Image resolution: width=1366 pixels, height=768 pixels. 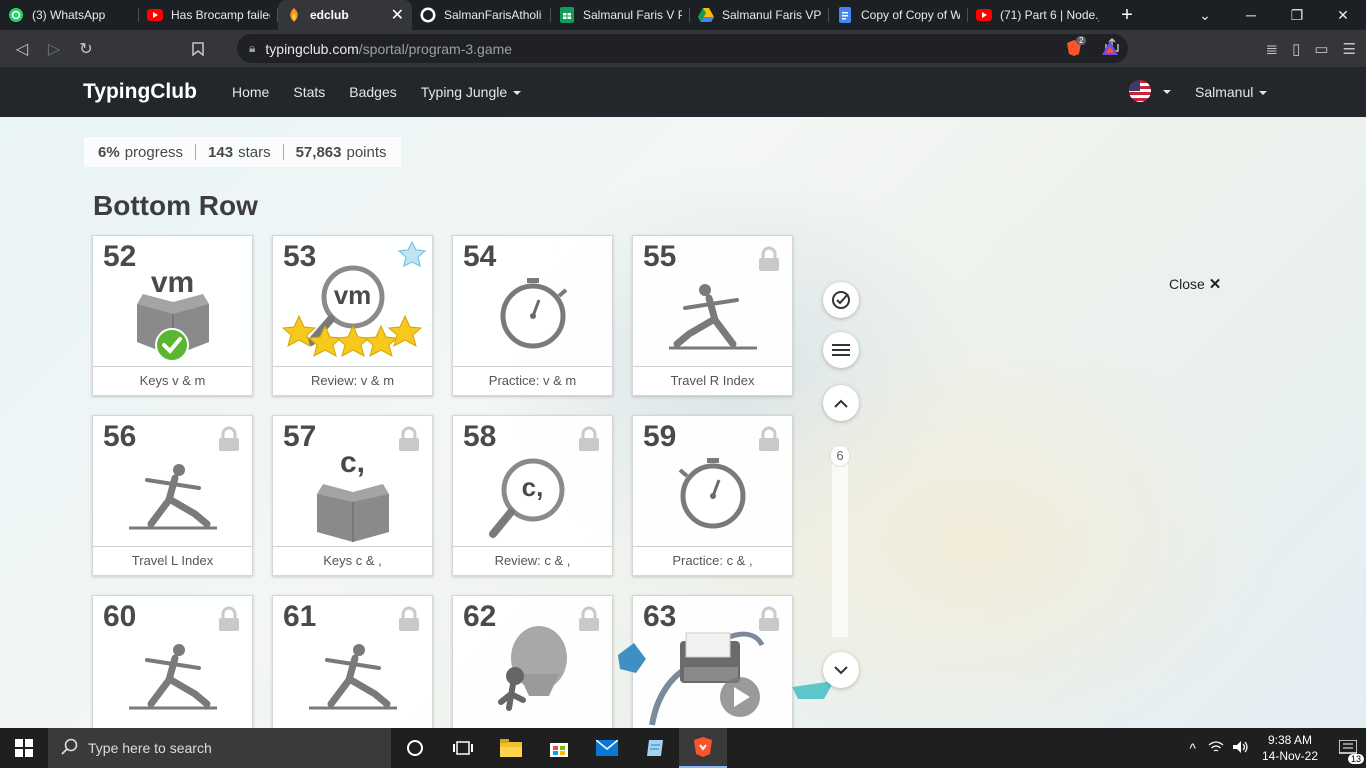 What do you see at coordinates (655, 748) in the screenshot?
I see `notepad-icon` at bounding box center [655, 748].